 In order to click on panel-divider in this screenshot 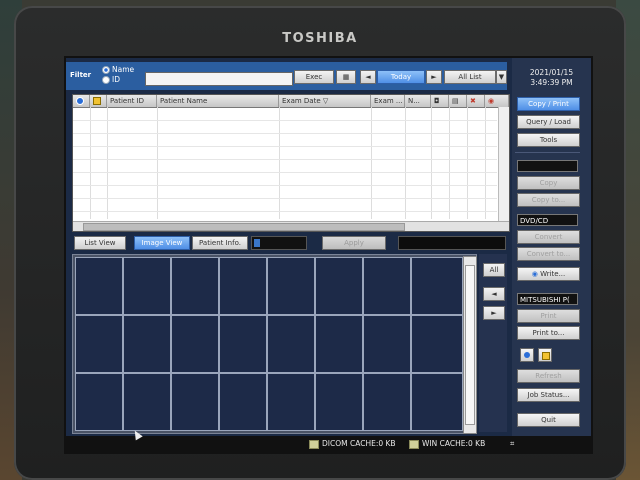, I will do `click(547, 152)`.